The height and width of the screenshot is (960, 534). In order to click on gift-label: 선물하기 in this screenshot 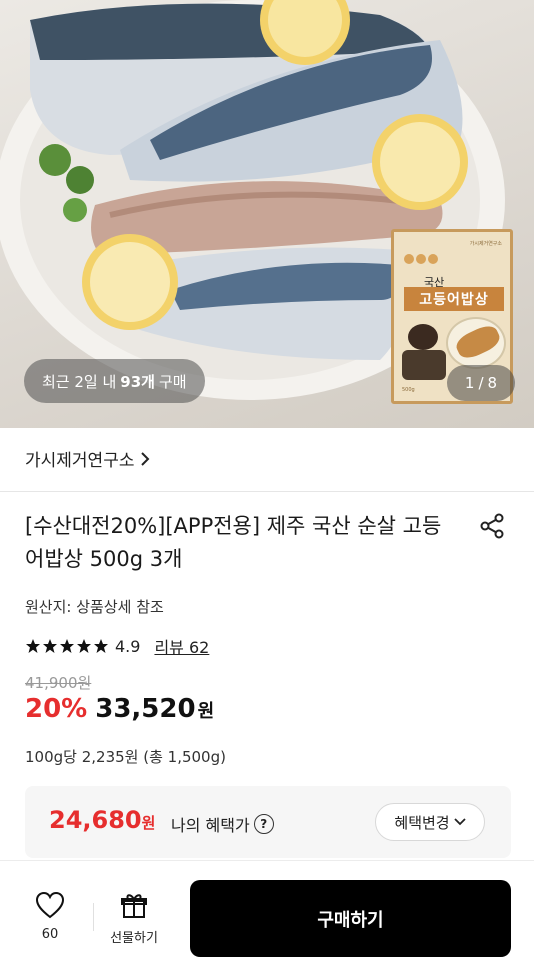, I will do `click(134, 938)`.